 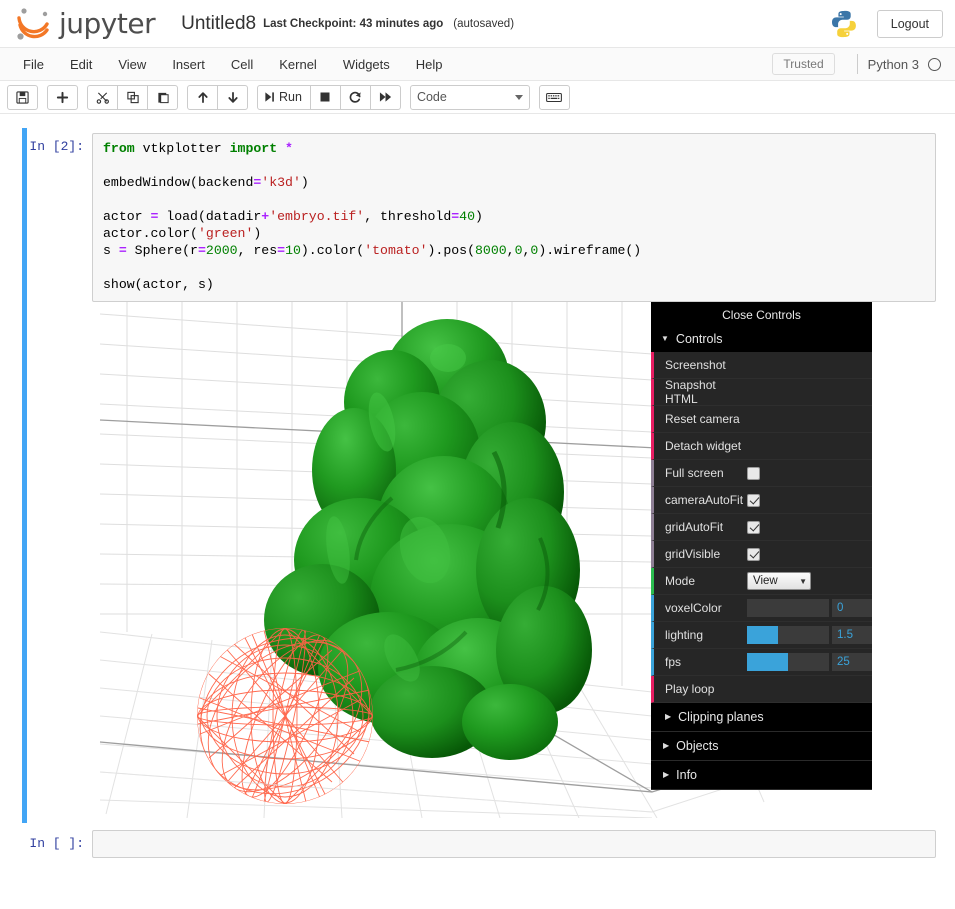 I want to click on fps-row: fps 25, so click(x=761, y=662).